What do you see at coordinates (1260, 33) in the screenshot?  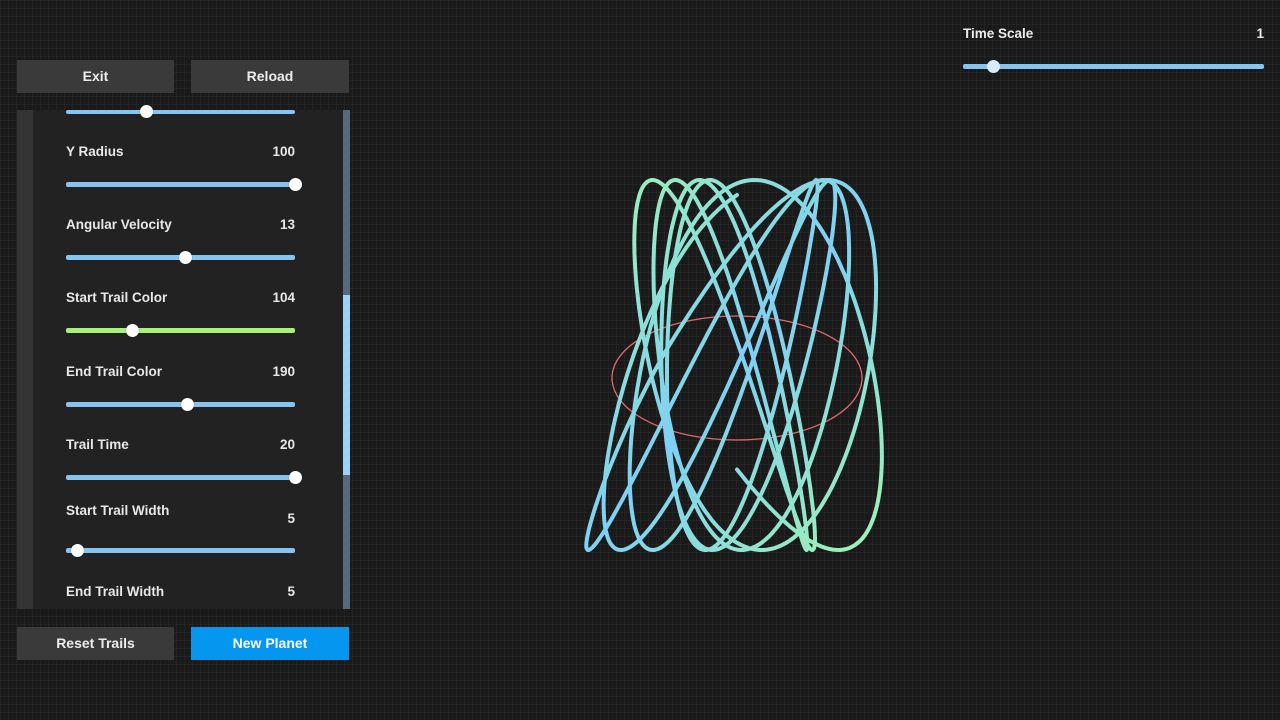 I see `time-scale-value: 1` at bounding box center [1260, 33].